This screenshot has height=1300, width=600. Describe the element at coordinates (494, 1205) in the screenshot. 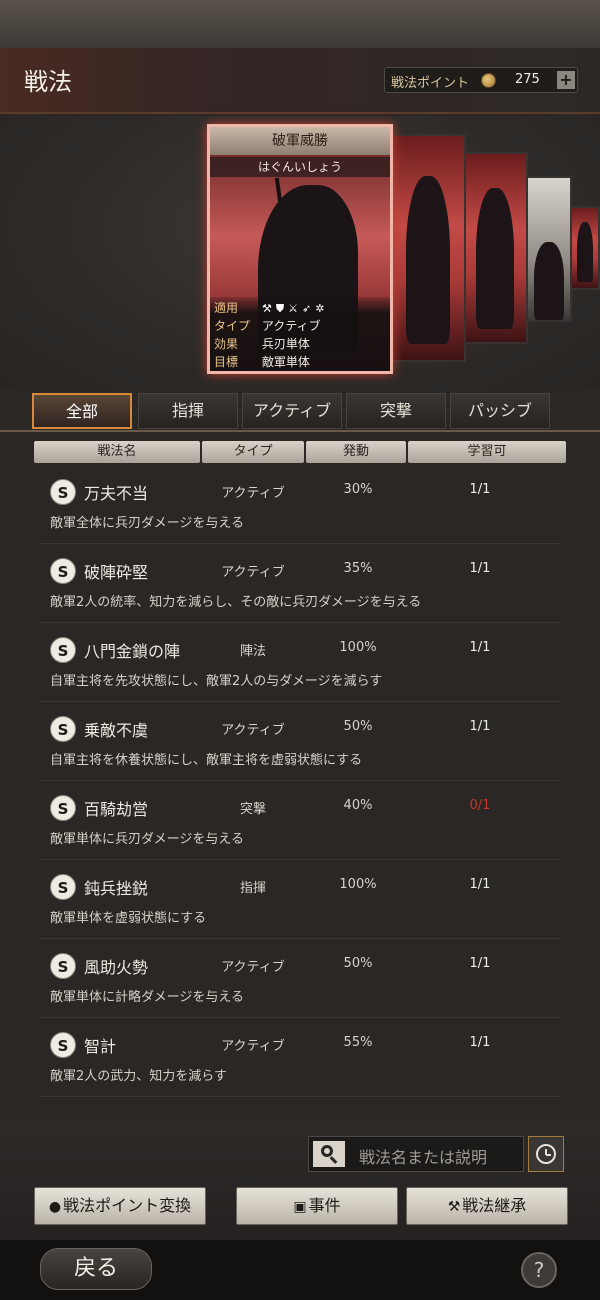

I see `inherit-label: 戦法継承` at that location.